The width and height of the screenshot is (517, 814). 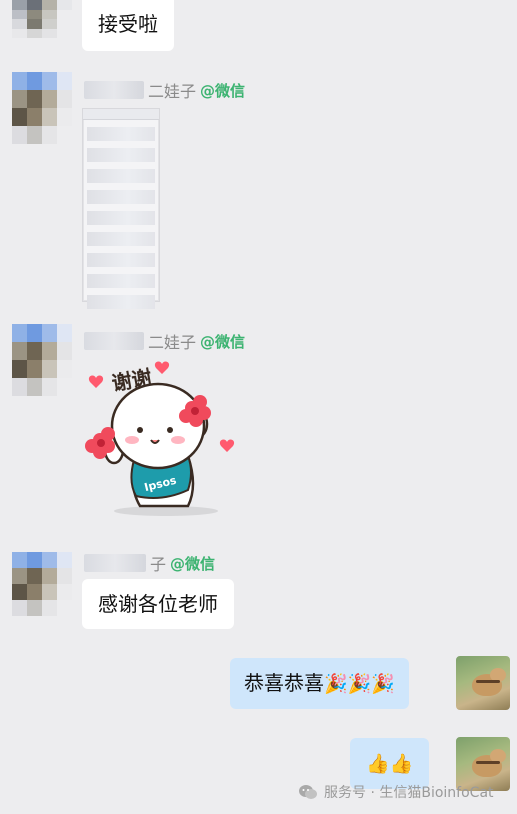 I want to click on wechat-icon, so click(x=308, y=792).